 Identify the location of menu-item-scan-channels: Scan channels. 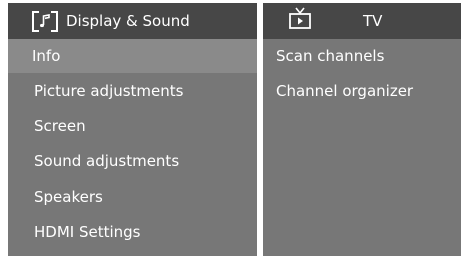
(362, 56).